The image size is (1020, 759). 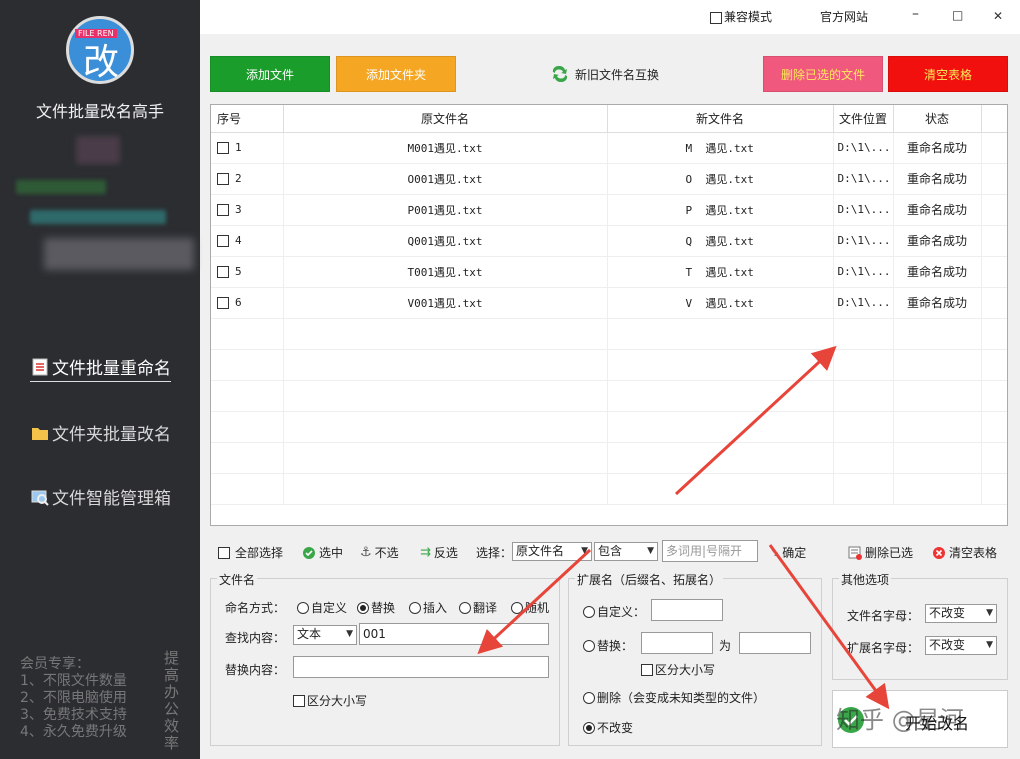 I want to click on table-row: 3 P001遇见.txt P 遇见.txt D:\1\... 重命名成功, so click(x=609, y=210).